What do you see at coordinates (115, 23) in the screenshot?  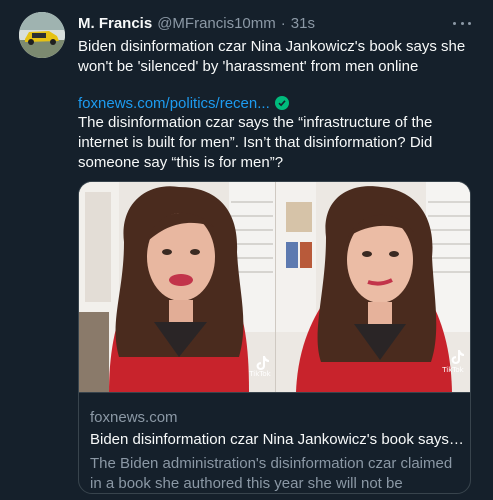 I see `author-name: M. Francis` at bounding box center [115, 23].